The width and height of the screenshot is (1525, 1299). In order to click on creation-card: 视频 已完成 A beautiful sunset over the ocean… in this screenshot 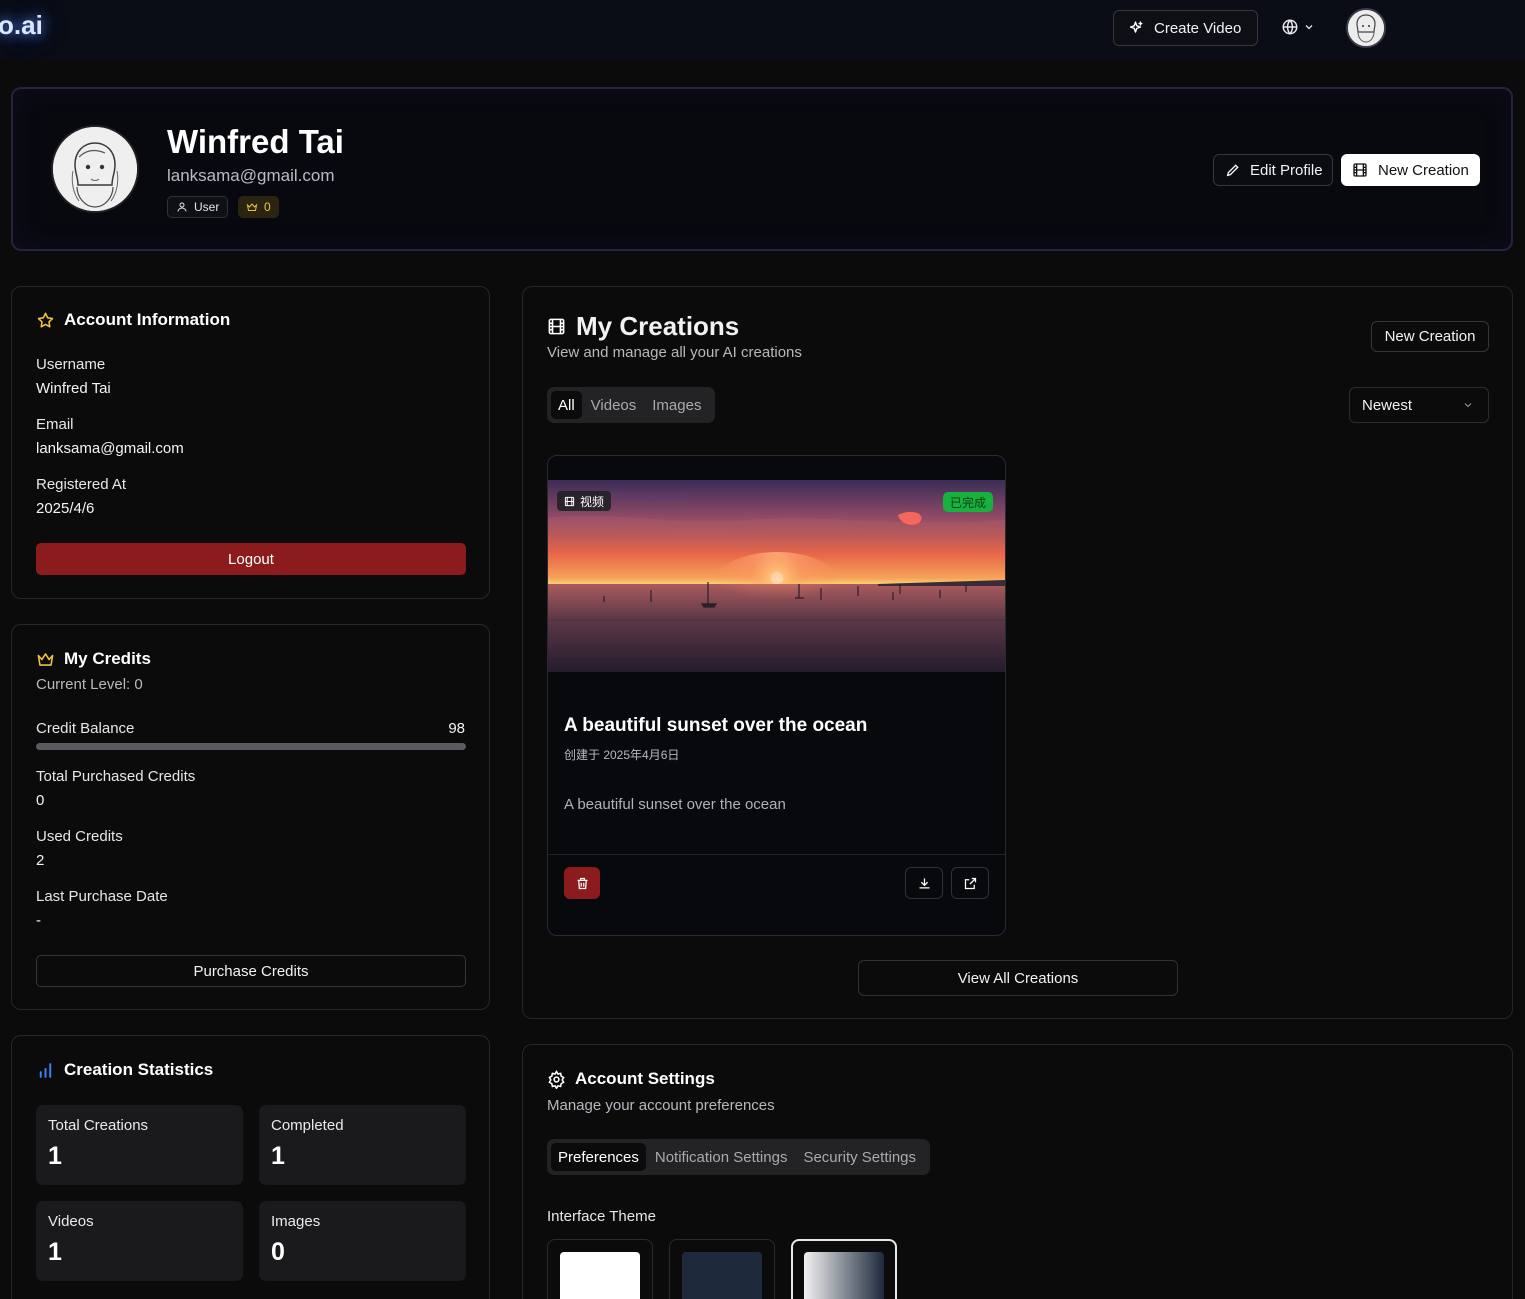, I will do `click(776, 695)`.